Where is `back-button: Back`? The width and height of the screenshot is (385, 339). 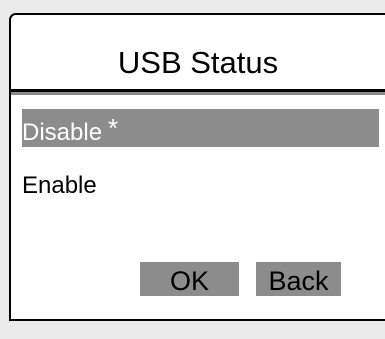
back-button: Back is located at coordinates (298, 279).